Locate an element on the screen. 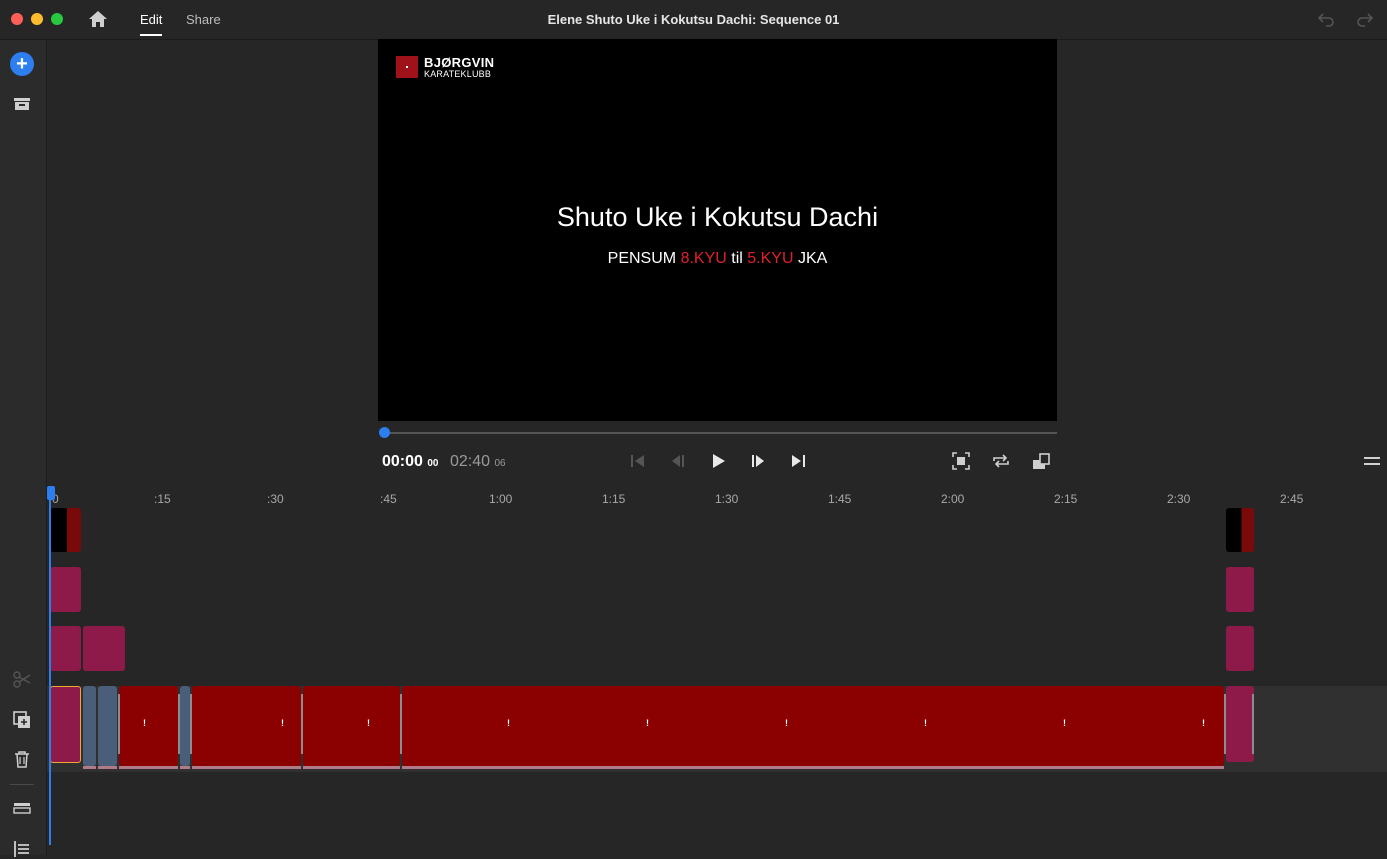 The width and height of the screenshot is (1387, 859). maximize-window-button is located at coordinates (57, 19).